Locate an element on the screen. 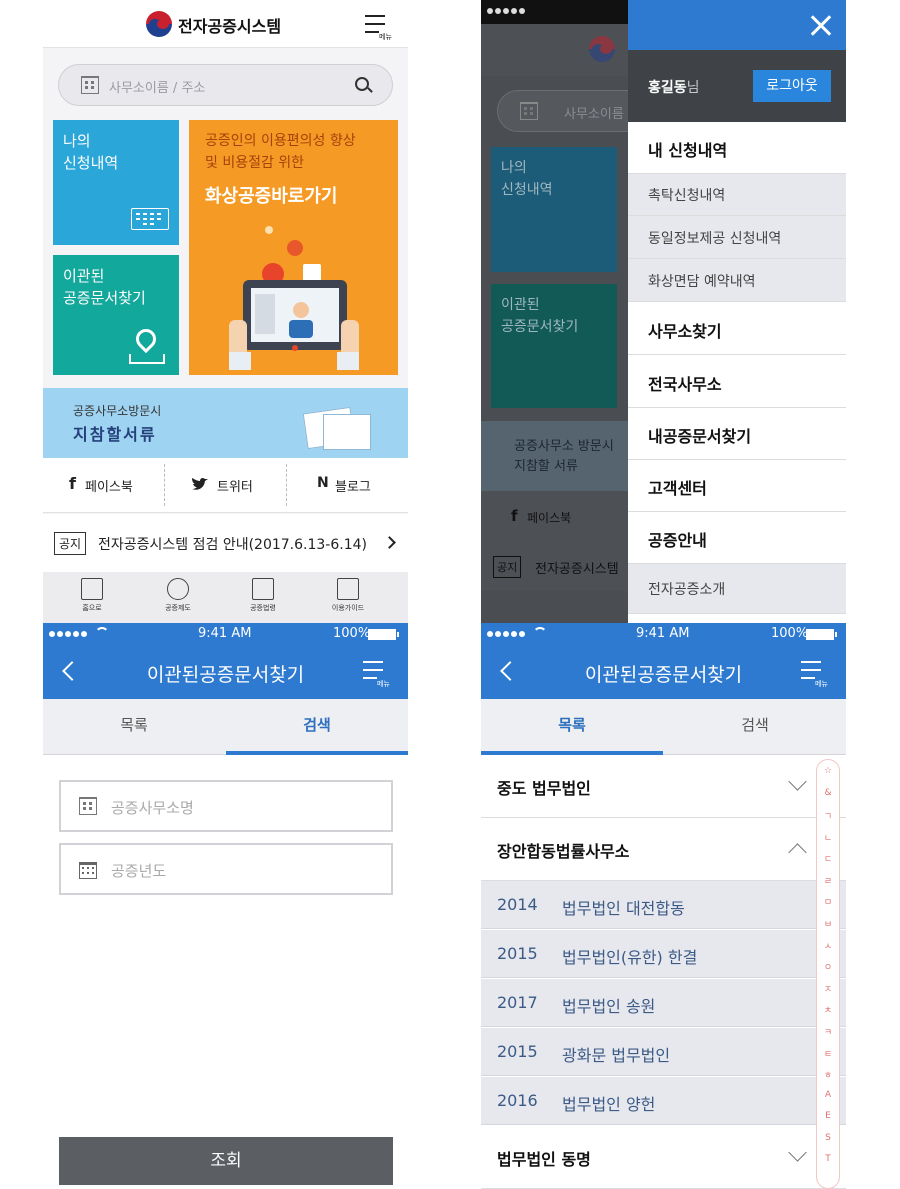 Image resolution: width=900 pixels, height=1189 pixels. index-letter: ㄹ is located at coordinates (828, 880).